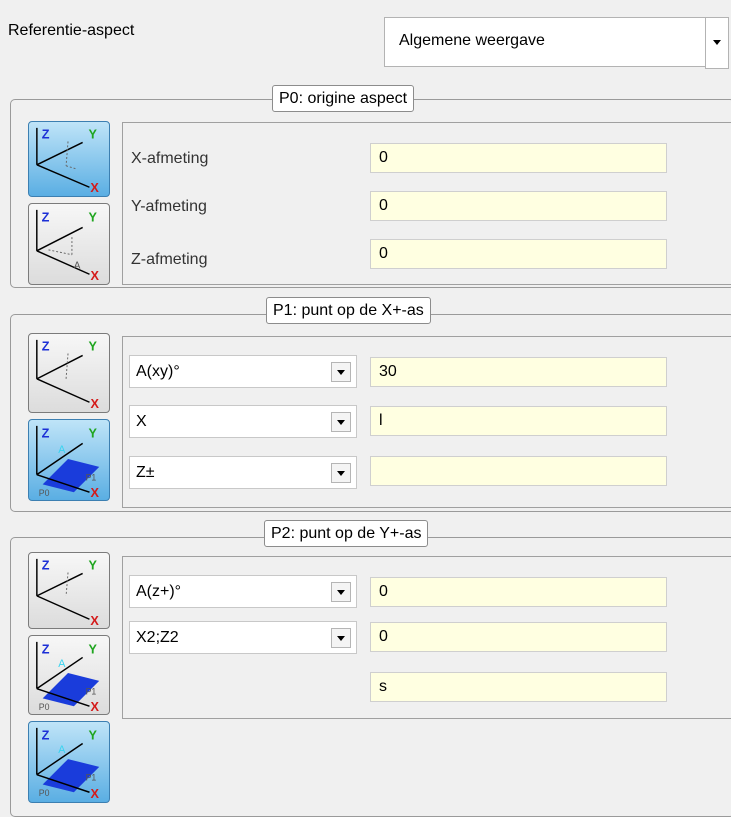 This screenshot has width=731, height=817. Describe the element at coordinates (243, 371) in the screenshot. I see `p1-angle-xy-select: A(xy)°` at that location.